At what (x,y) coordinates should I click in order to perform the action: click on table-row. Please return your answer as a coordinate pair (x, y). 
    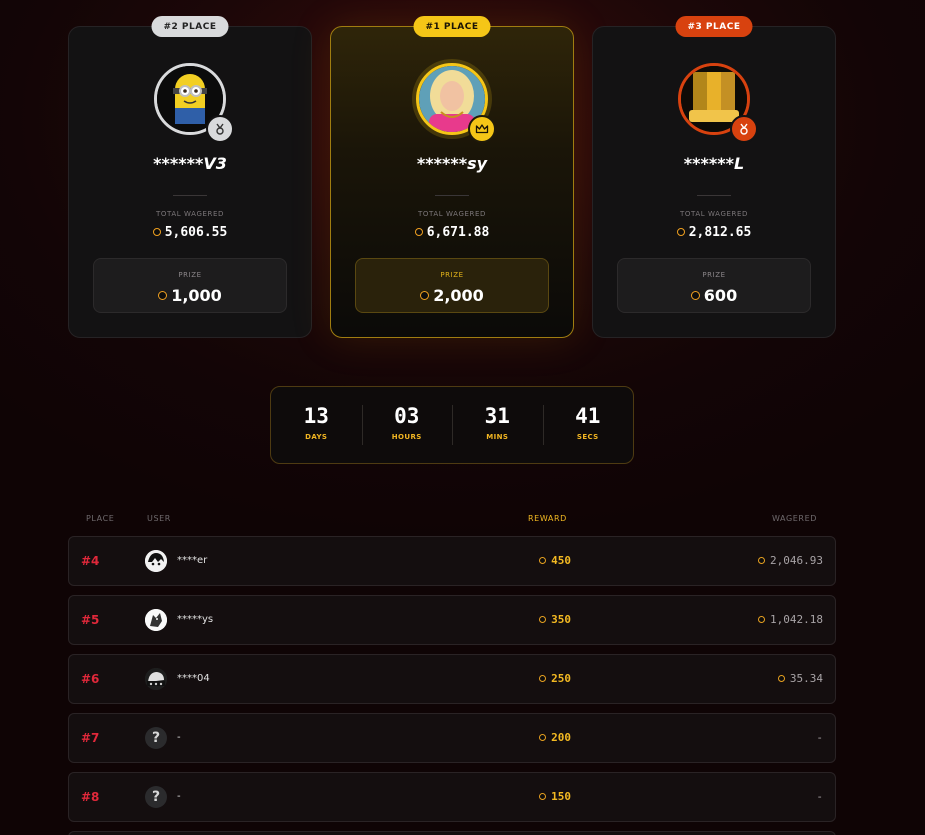
    Looking at the image, I should click on (452, 833).